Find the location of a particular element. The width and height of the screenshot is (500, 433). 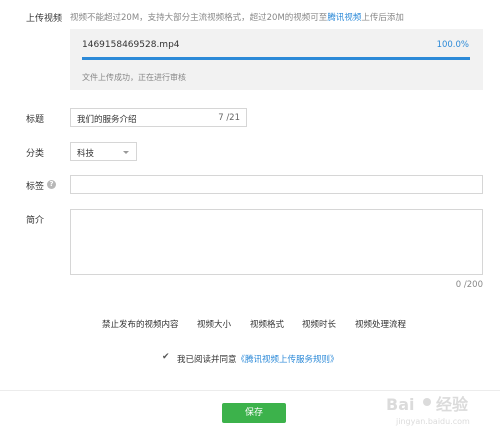

upload-hint-prefix: 视频不能超过20M，支持大部分主流视频格式，超过20M的视频可至 is located at coordinates (199, 18).